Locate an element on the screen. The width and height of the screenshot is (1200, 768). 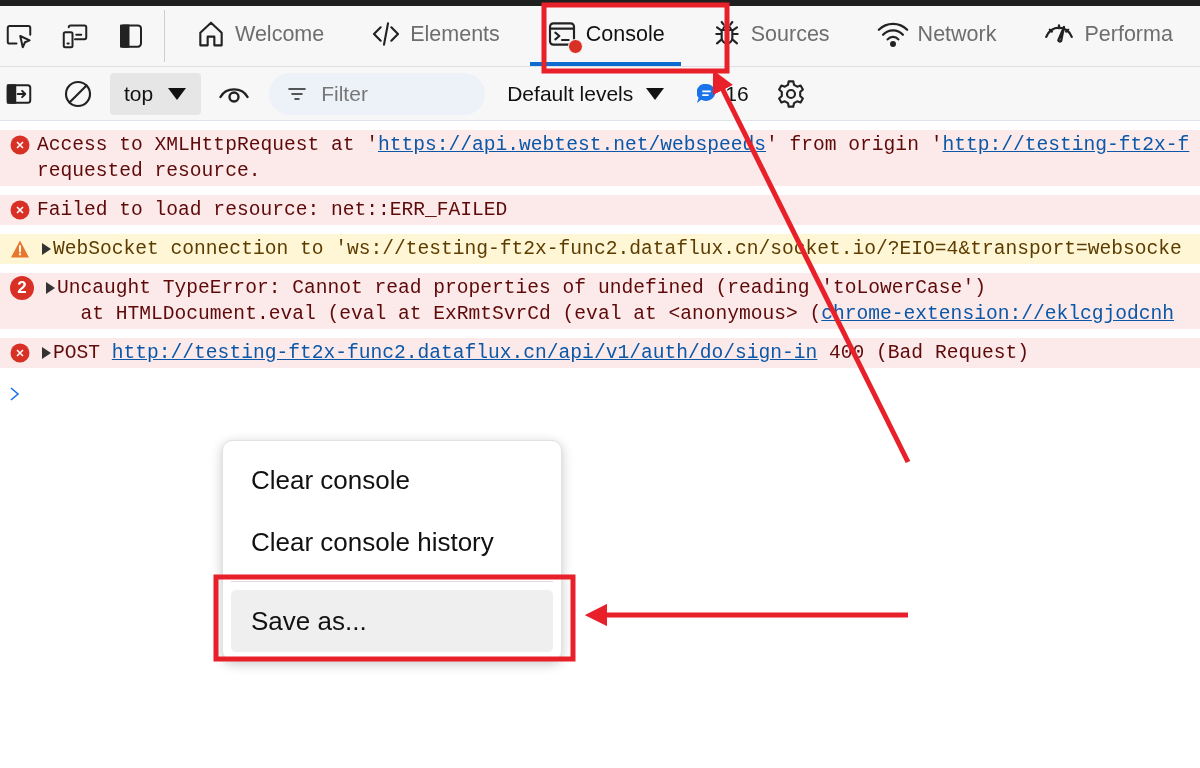
link: http://testing-ft2x-f is located at coordinates (1066, 145).